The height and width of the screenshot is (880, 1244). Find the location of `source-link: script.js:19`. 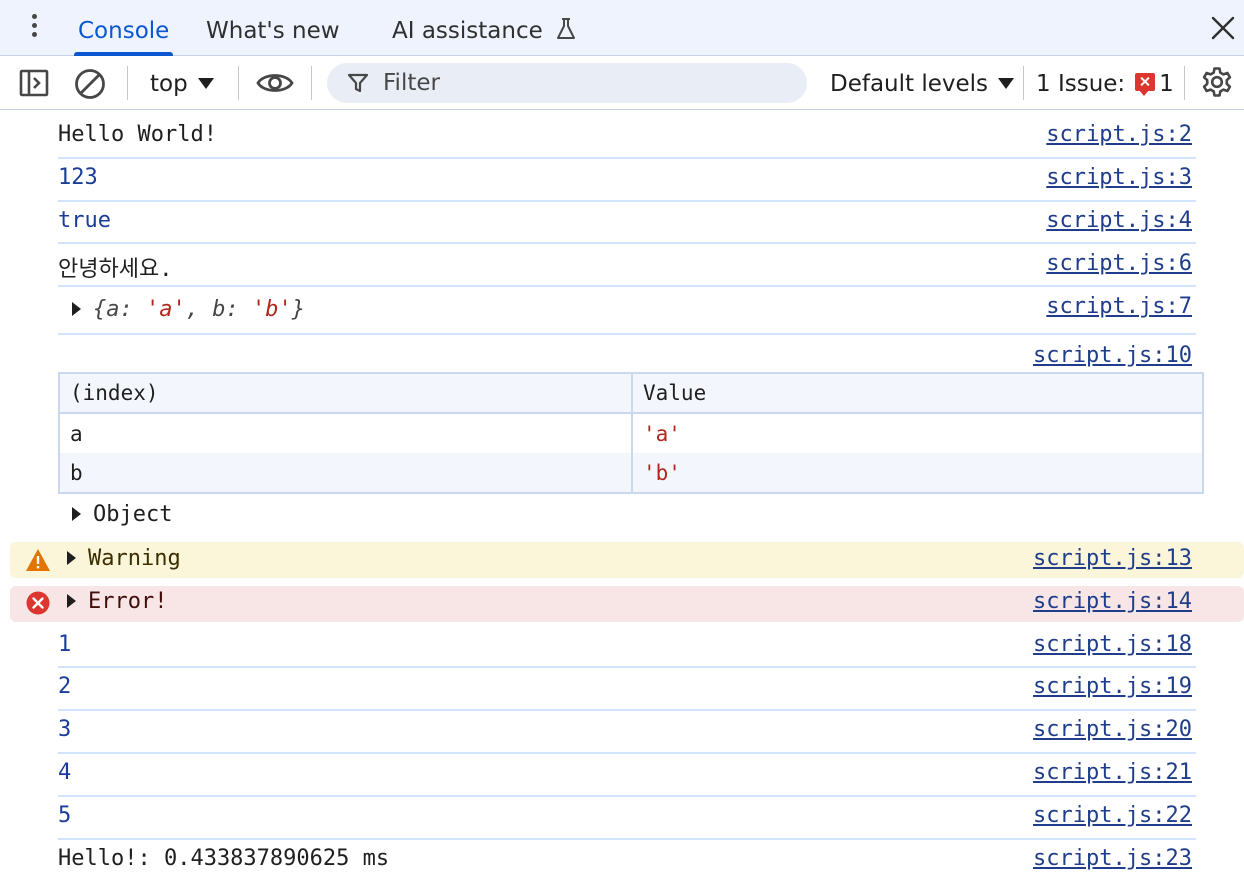

source-link: script.js:19 is located at coordinates (1112, 686).